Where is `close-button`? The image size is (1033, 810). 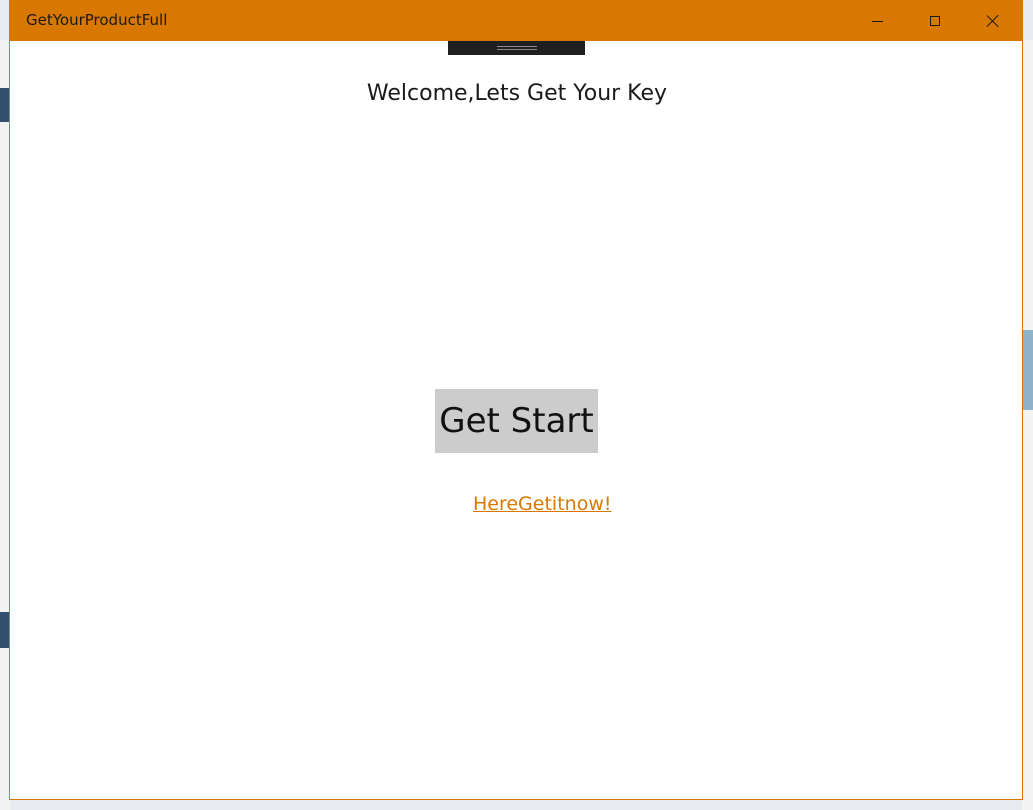
close-button is located at coordinates (993, 21).